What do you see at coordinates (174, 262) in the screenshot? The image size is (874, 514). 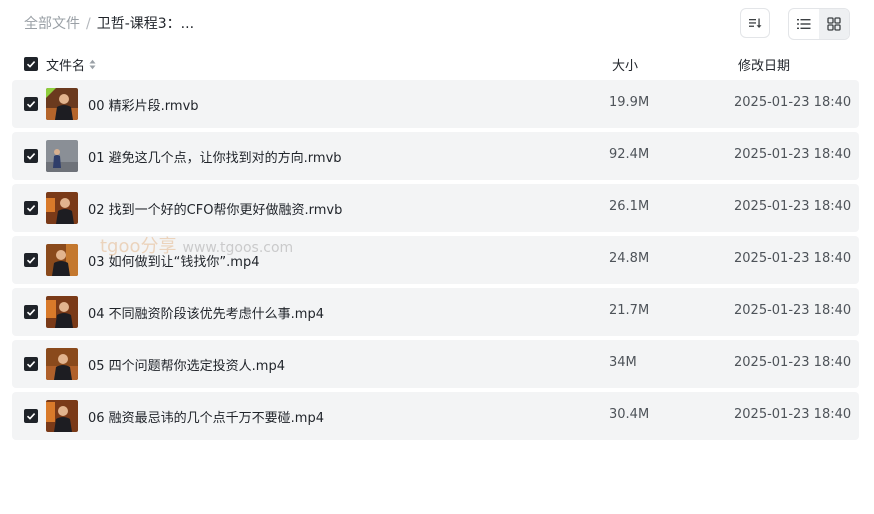 I see `file-name: 03 如何做到让“钱找你”.mp4` at bounding box center [174, 262].